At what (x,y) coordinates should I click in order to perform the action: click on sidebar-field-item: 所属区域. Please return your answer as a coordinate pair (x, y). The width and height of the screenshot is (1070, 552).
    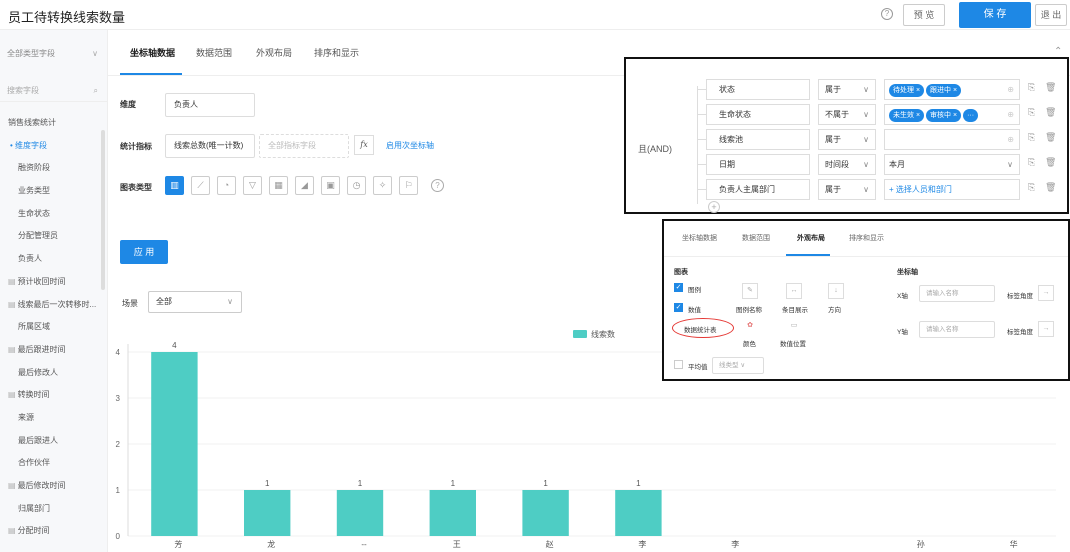
    Looking at the image, I should click on (52, 327).